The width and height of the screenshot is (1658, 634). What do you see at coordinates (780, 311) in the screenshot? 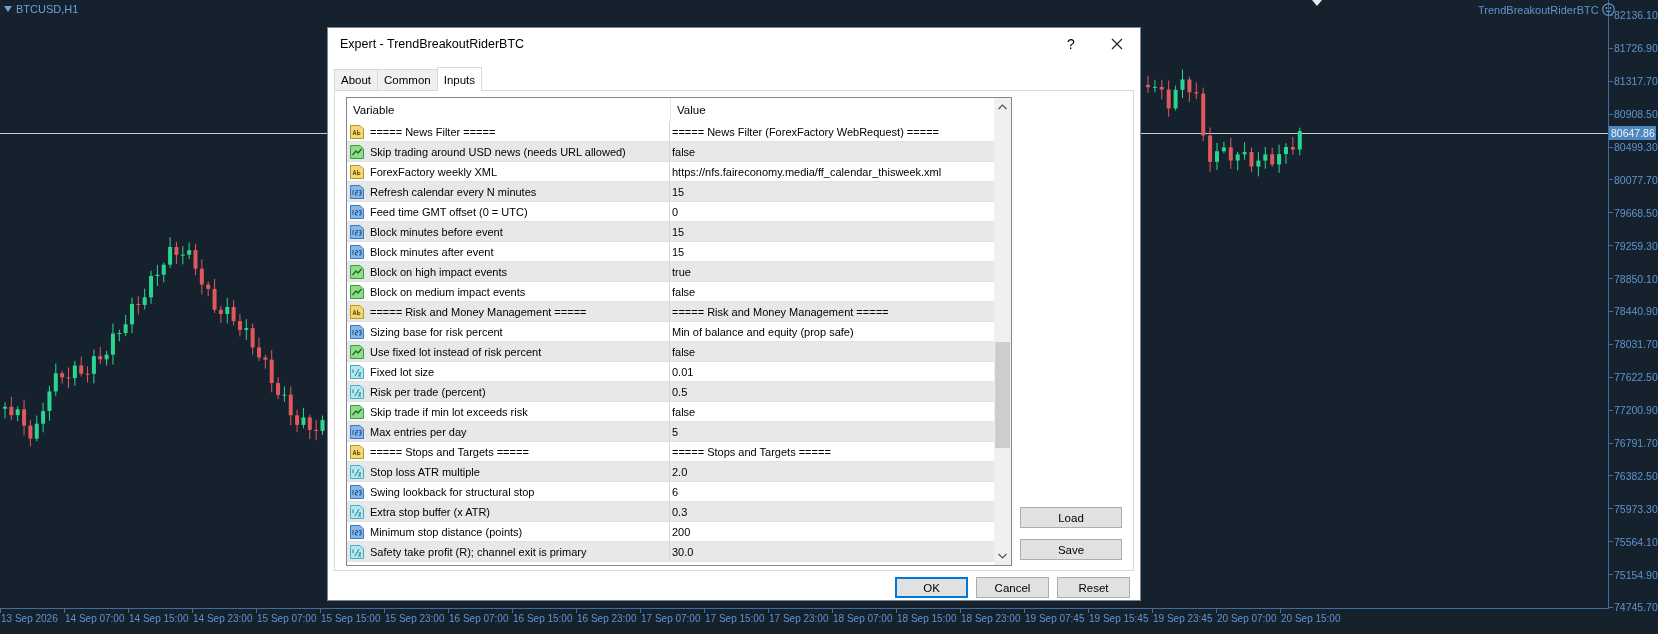
I see `variable-value: ===== Risk and Money Management =====` at bounding box center [780, 311].